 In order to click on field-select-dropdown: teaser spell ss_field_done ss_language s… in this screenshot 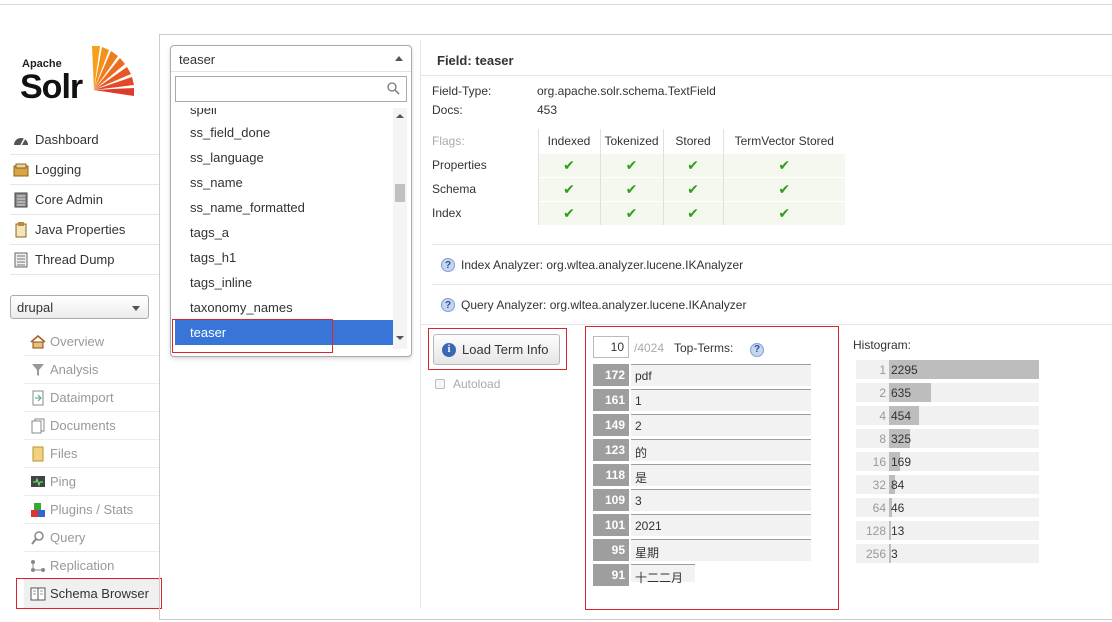, I will do `click(291, 201)`.